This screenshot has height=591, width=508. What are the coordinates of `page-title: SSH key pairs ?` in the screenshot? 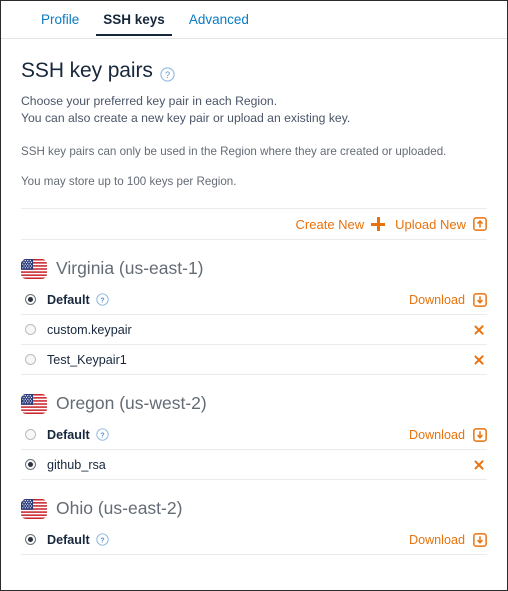 It's located at (254, 71).